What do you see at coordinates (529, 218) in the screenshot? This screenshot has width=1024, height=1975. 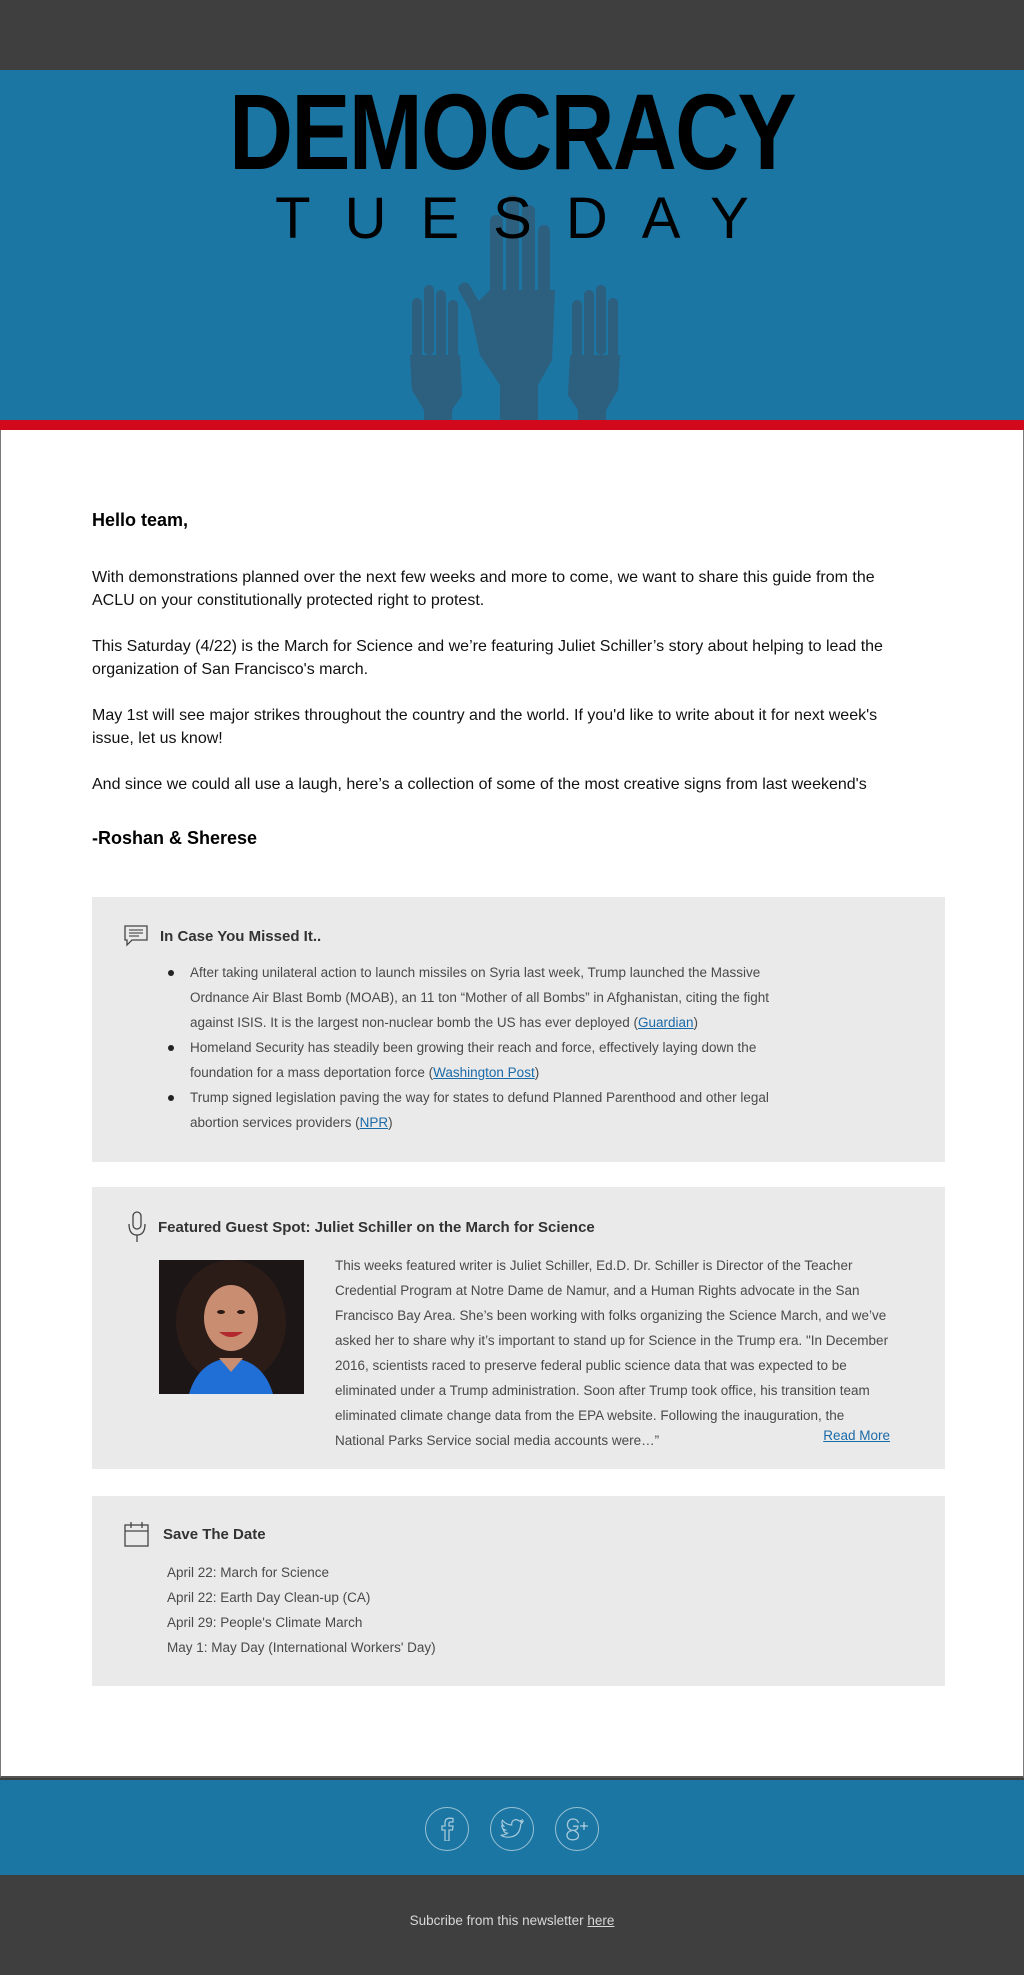 I see `newsletter-subtitle: TUESDAY` at bounding box center [529, 218].